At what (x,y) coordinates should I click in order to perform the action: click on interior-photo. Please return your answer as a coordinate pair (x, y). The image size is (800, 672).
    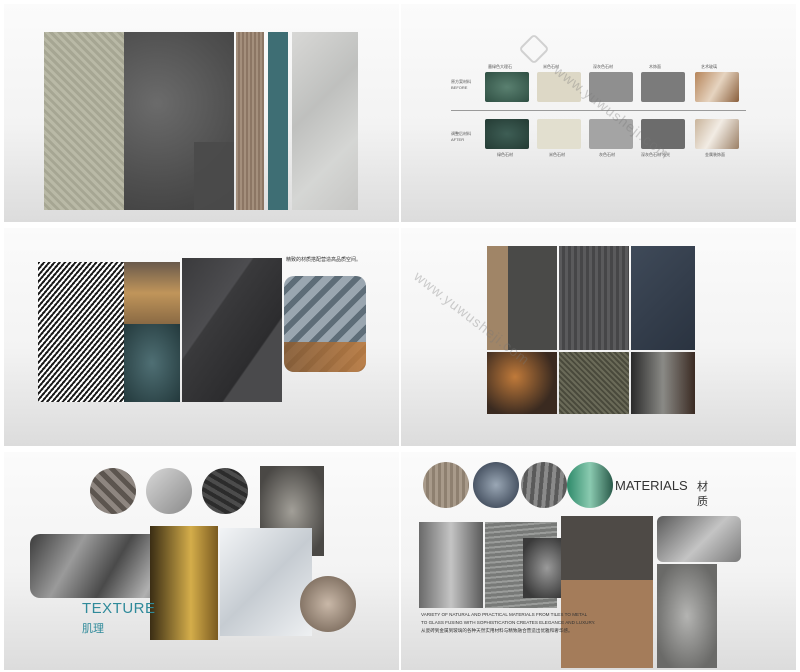
    Looking at the image, I should click on (451, 565).